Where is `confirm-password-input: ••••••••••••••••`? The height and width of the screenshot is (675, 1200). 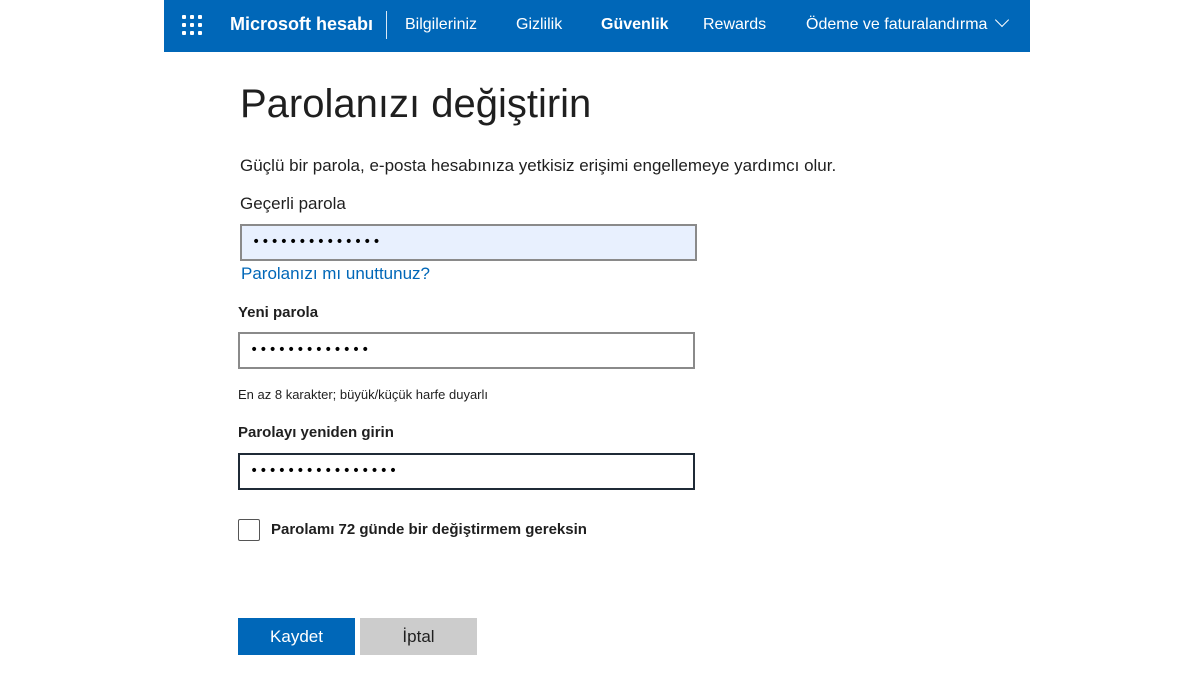
confirm-password-input: •••••••••••••••• is located at coordinates (466, 471).